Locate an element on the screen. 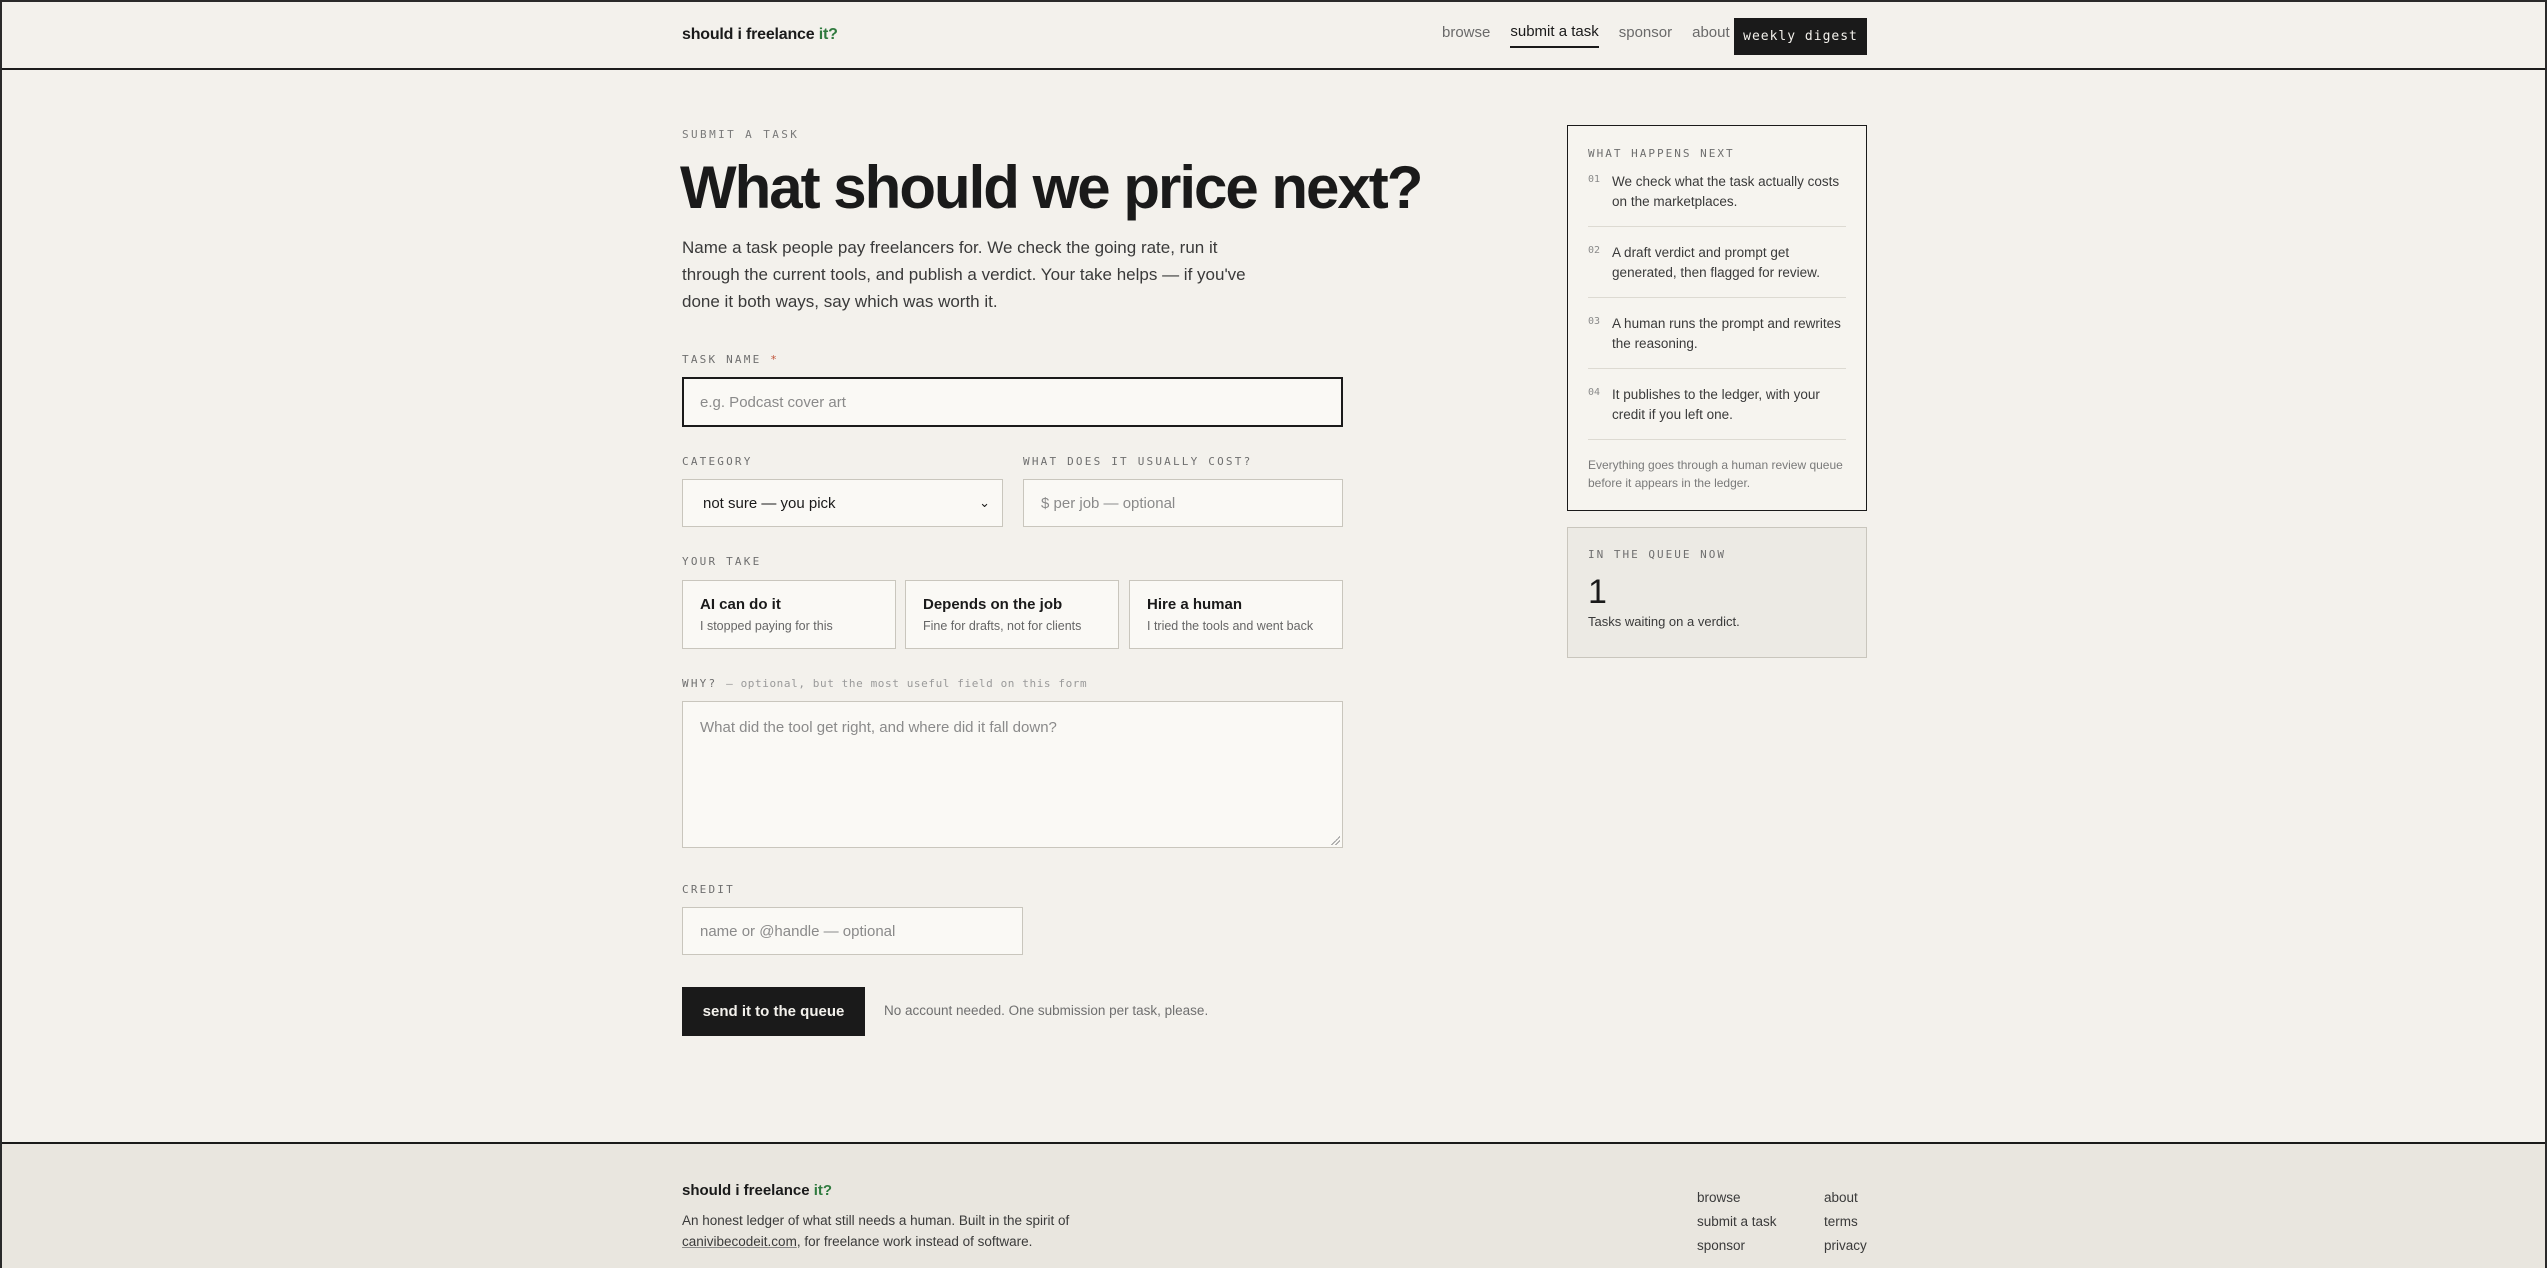 This screenshot has width=2547, height=1268. footer-logo-text: should i freelance is located at coordinates (746, 1190).